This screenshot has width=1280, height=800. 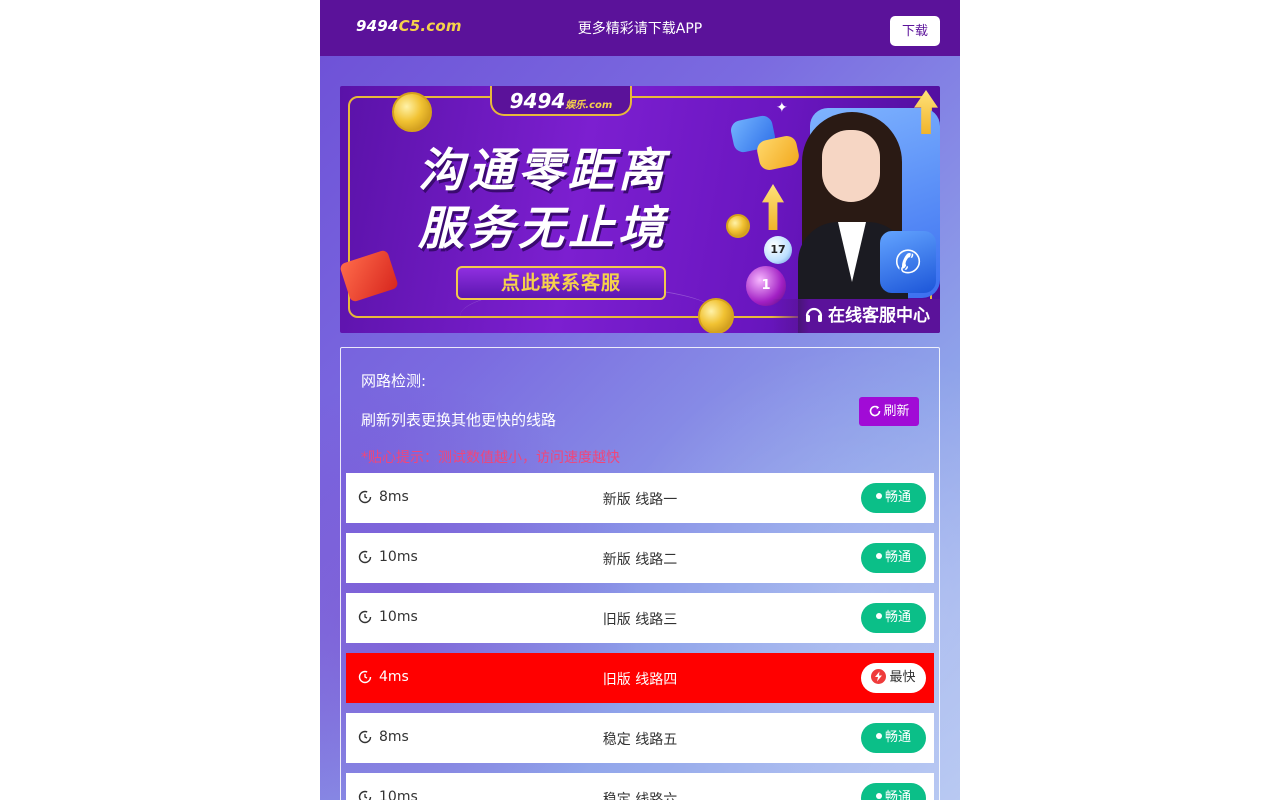 What do you see at coordinates (879, 676) in the screenshot?
I see `lightning-icon` at bounding box center [879, 676].